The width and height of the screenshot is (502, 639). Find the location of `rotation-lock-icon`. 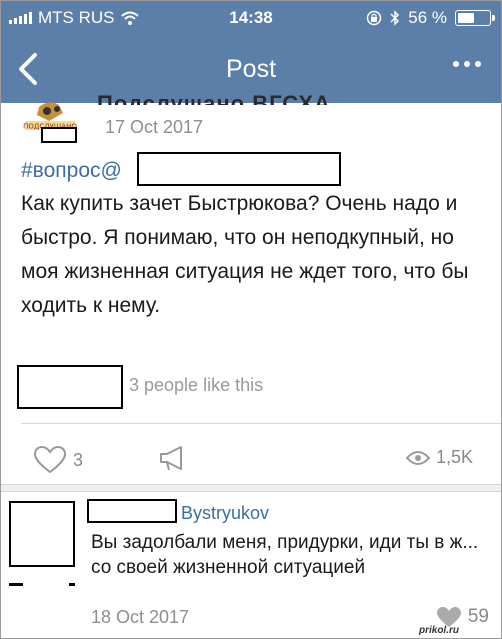

rotation-lock-icon is located at coordinates (374, 18).